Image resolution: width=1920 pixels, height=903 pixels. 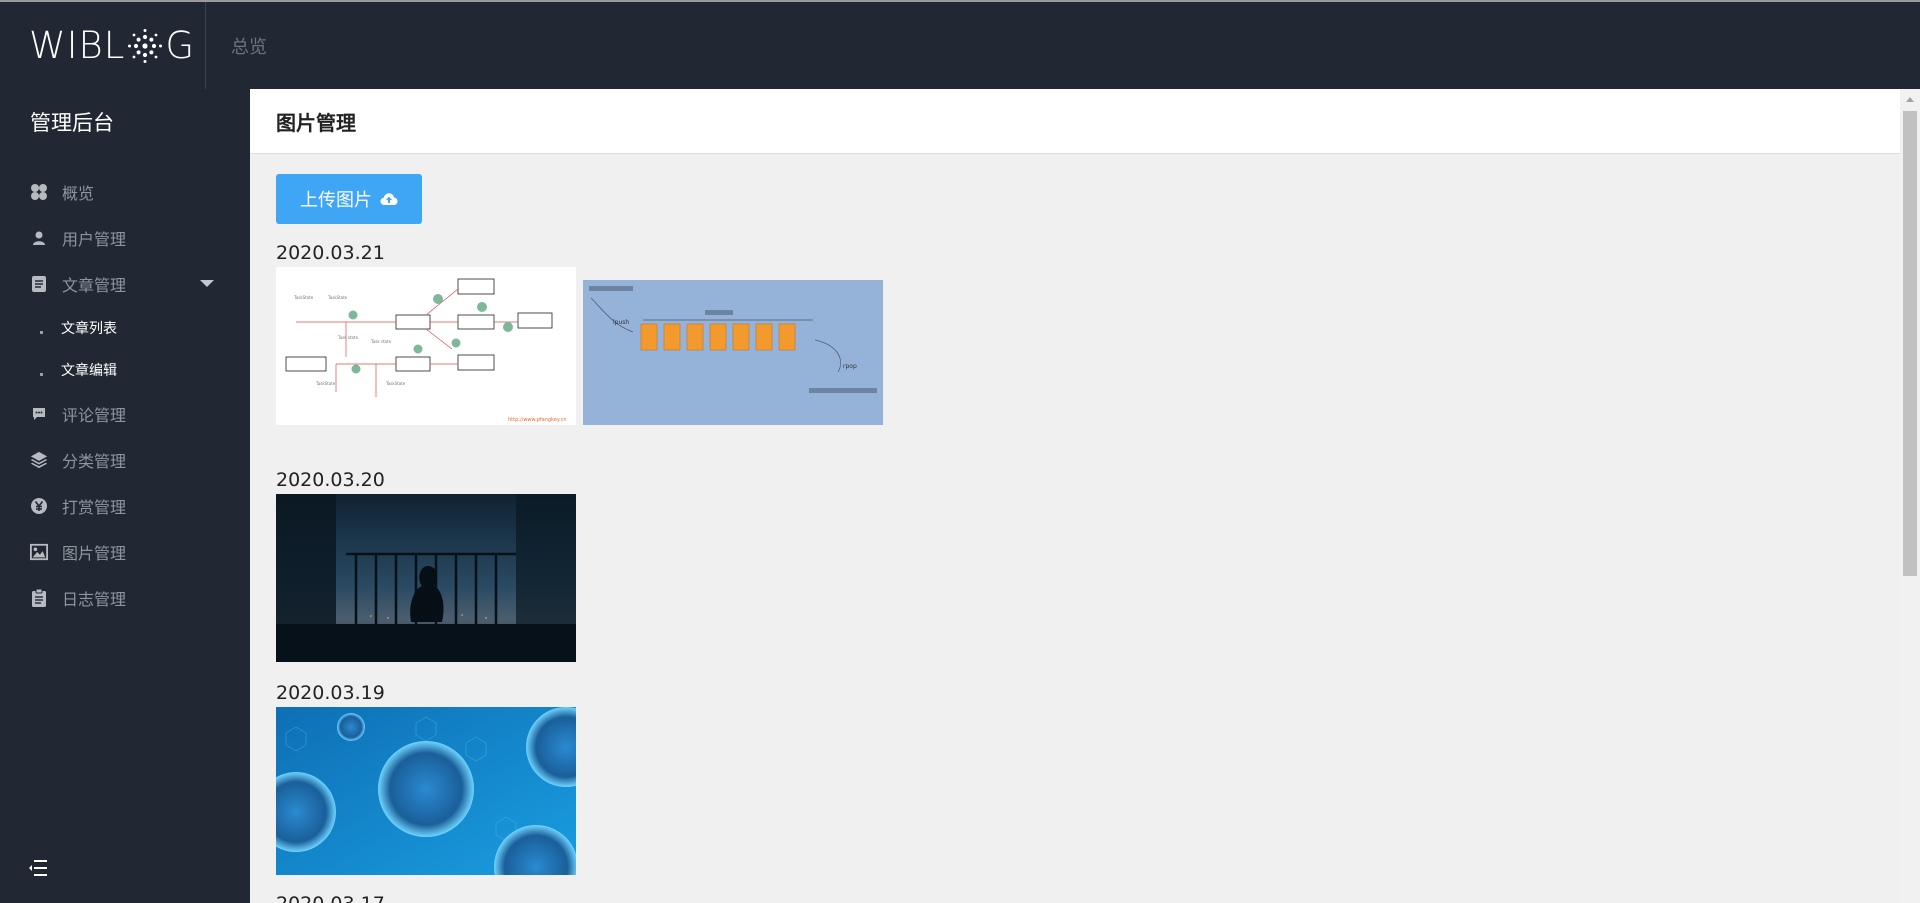 What do you see at coordinates (1075, 897) in the screenshot?
I see `date-label: 2020.03.17` at bounding box center [1075, 897].